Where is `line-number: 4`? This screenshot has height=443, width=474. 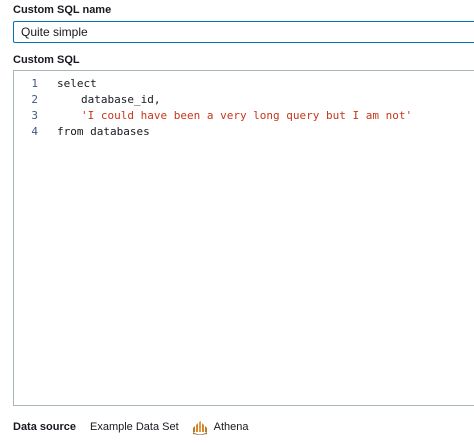
line-number: 4 is located at coordinates (34, 131).